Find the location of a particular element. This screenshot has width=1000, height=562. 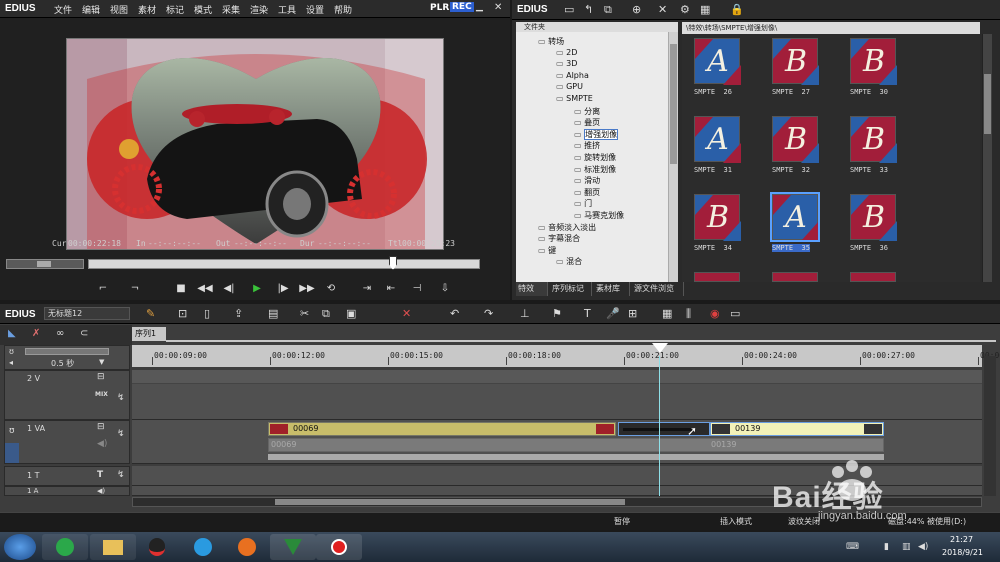

copy-icon: ⧉ is located at coordinates (326, 314).